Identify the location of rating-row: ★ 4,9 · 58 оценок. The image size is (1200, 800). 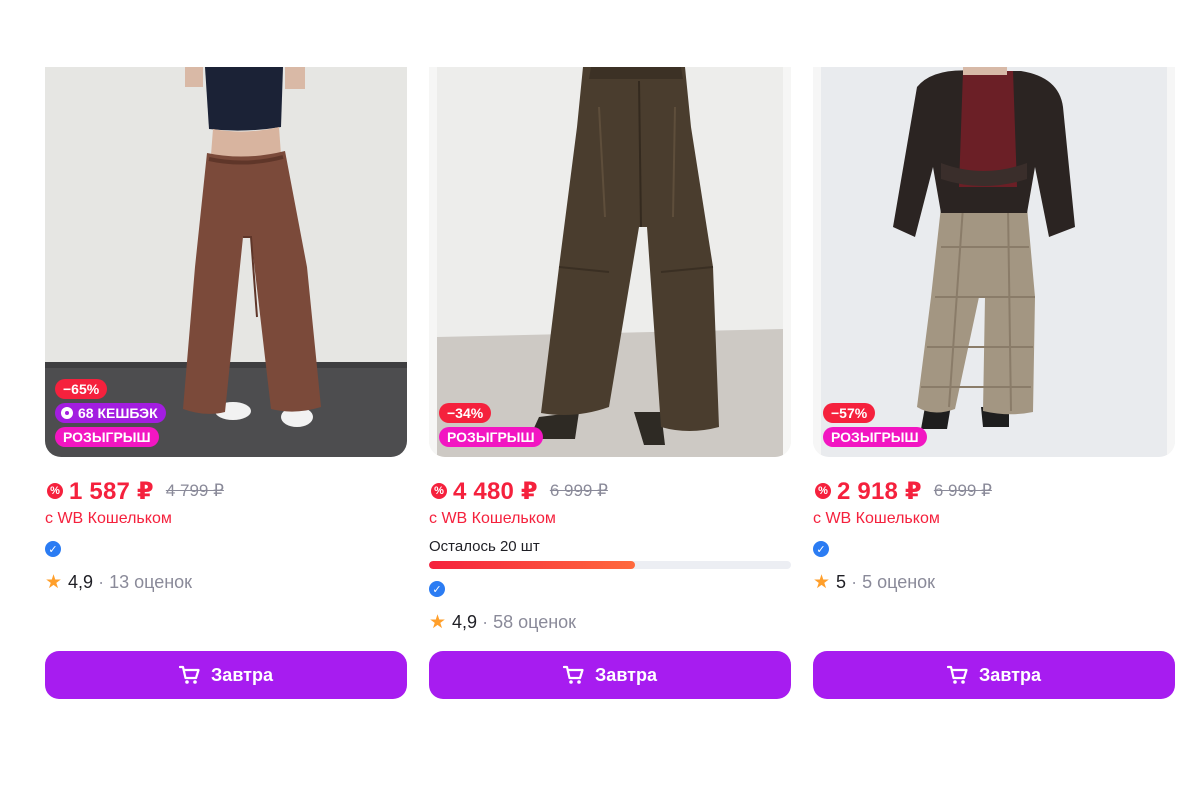
(610, 622).